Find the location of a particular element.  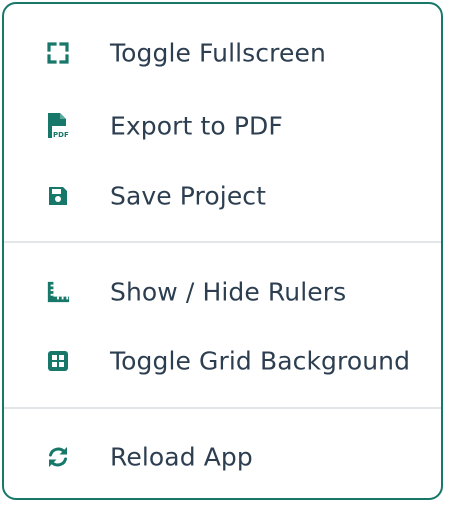

menu-item-label: Export to PDF is located at coordinates (196, 126).